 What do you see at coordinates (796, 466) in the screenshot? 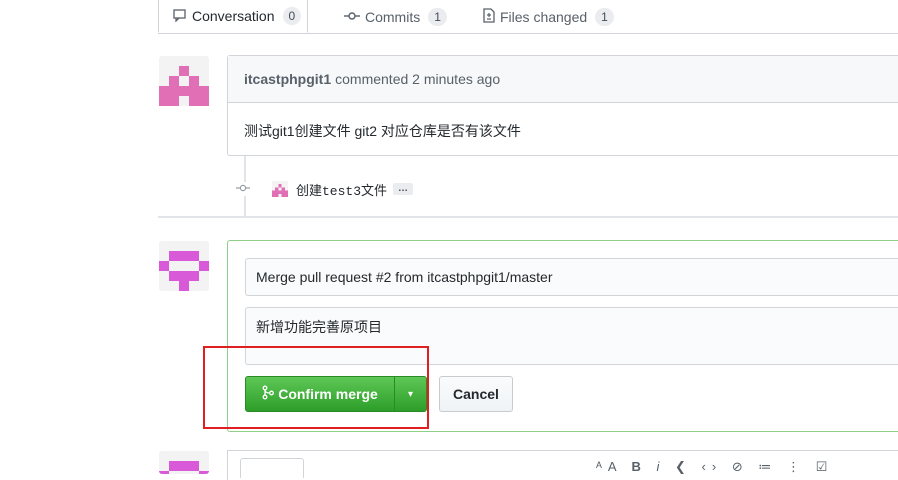
I see `ordered-list-icon: ⋮` at bounding box center [796, 466].